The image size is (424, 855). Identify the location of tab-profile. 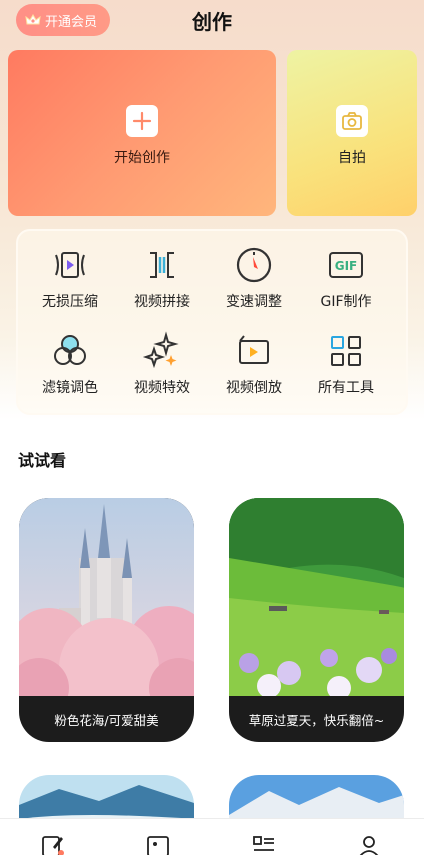
(369, 844).